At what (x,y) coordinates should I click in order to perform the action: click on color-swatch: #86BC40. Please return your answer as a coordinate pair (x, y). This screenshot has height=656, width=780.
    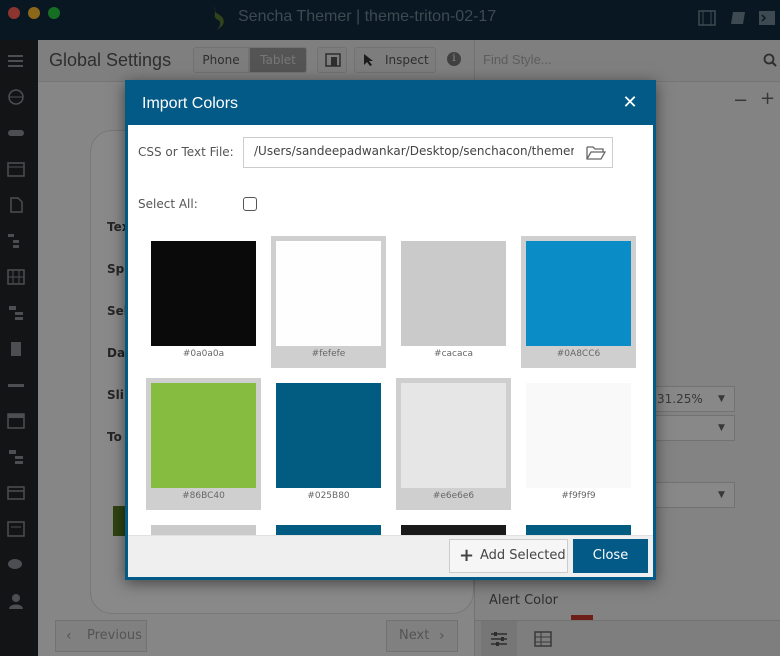
    Looking at the image, I should click on (203, 444).